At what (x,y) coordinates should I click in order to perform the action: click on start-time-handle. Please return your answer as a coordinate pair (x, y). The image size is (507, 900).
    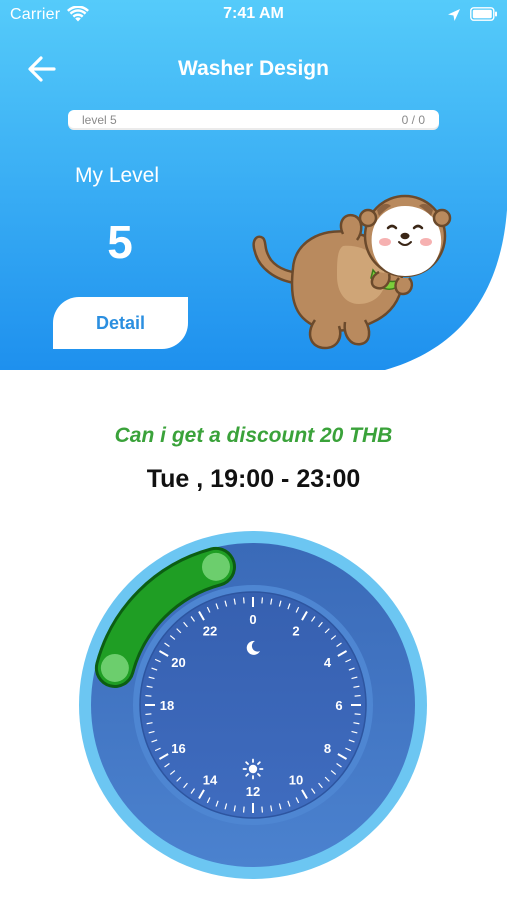
    Looking at the image, I should click on (114, 667).